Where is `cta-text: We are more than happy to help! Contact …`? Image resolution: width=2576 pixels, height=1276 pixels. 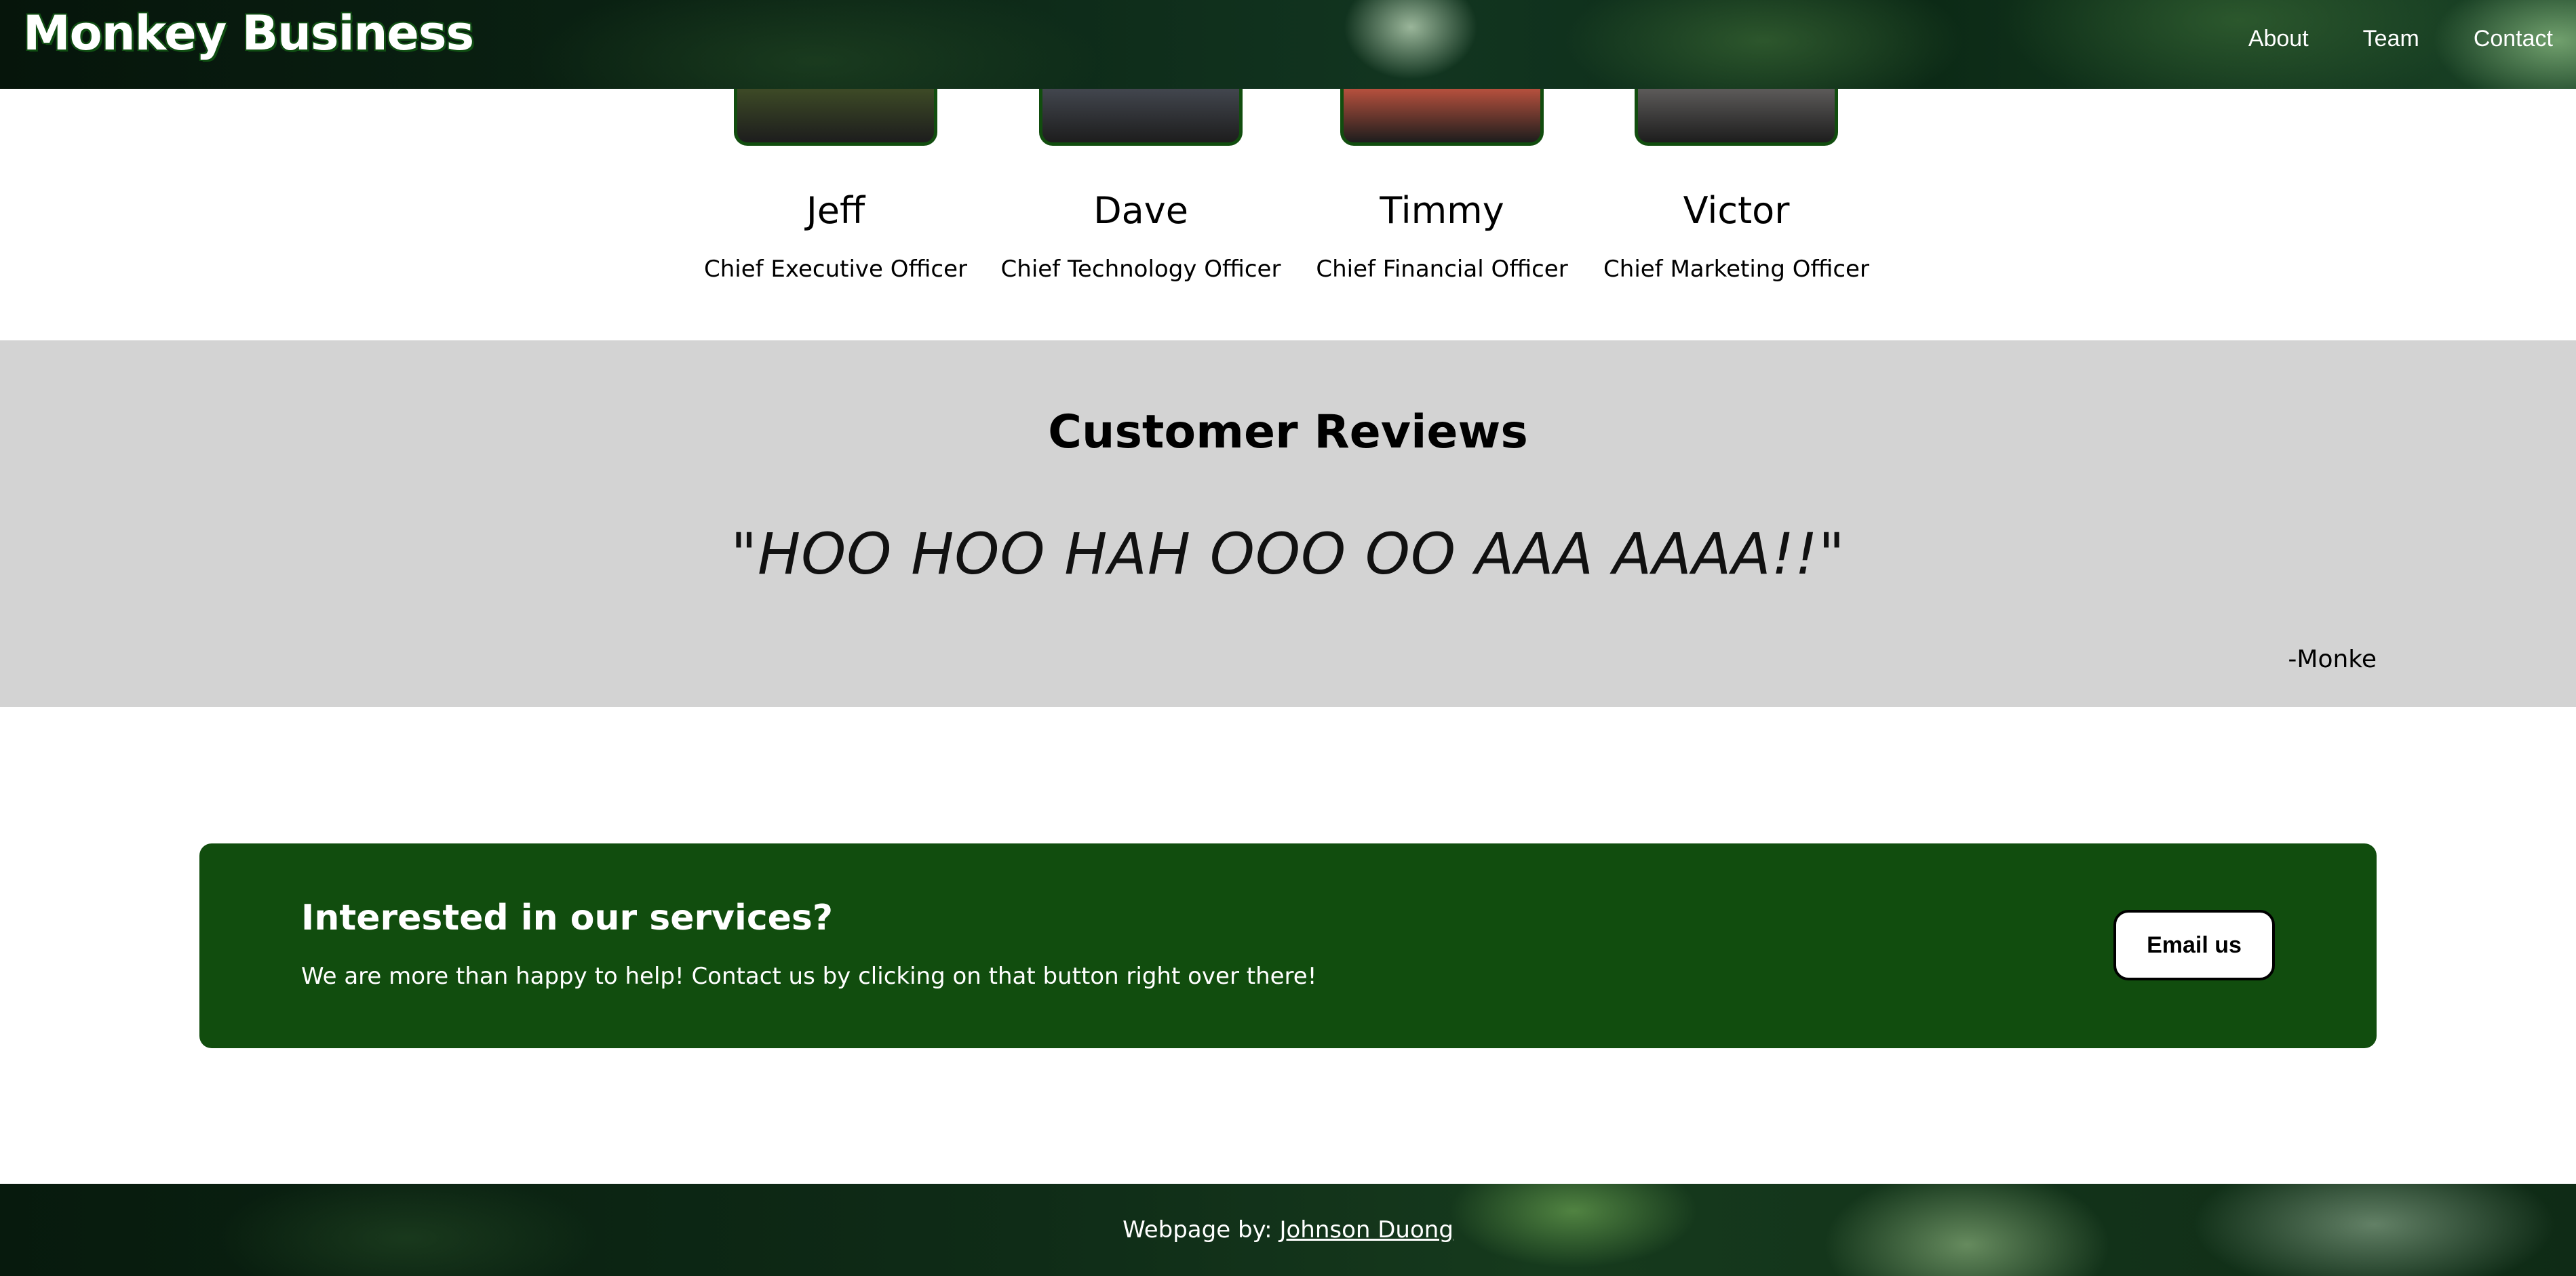 cta-text: We are more than happy to help! Contact … is located at coordinates (809, 977).